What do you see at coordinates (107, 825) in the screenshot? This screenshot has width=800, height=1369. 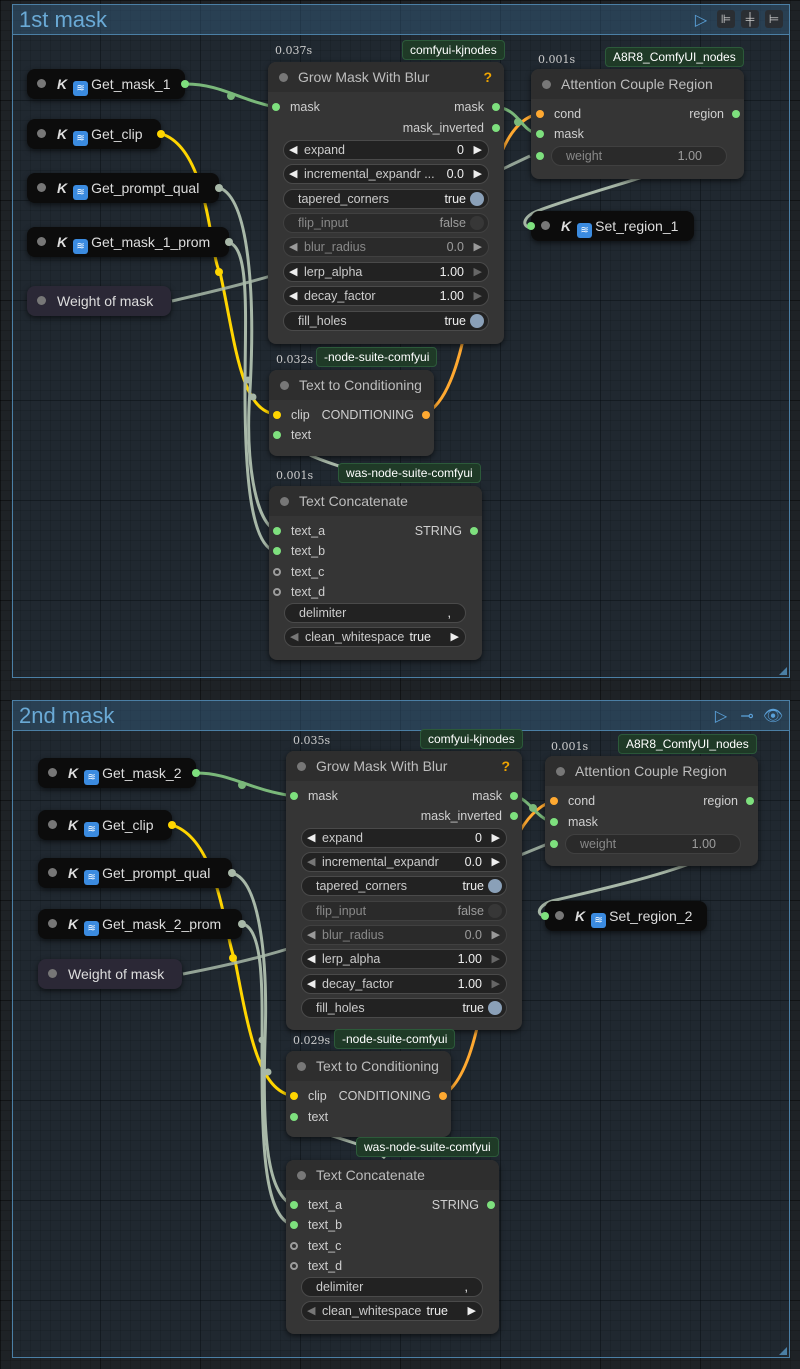 I see `get-node-clip: K ≋ Get_clip` at bounding box center [107, 825].